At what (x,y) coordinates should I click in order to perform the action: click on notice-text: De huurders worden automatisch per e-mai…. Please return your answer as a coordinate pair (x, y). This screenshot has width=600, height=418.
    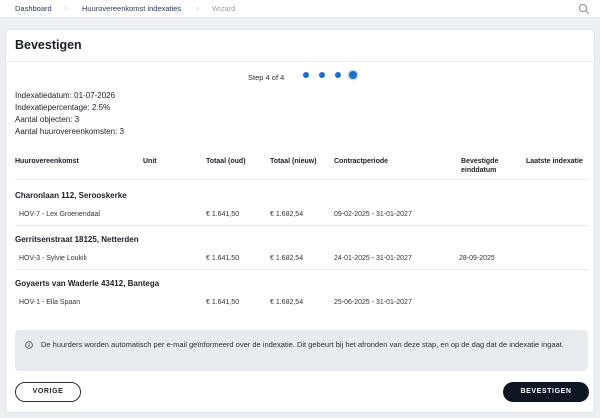
    Looking at the image, I should click on (302, 344).